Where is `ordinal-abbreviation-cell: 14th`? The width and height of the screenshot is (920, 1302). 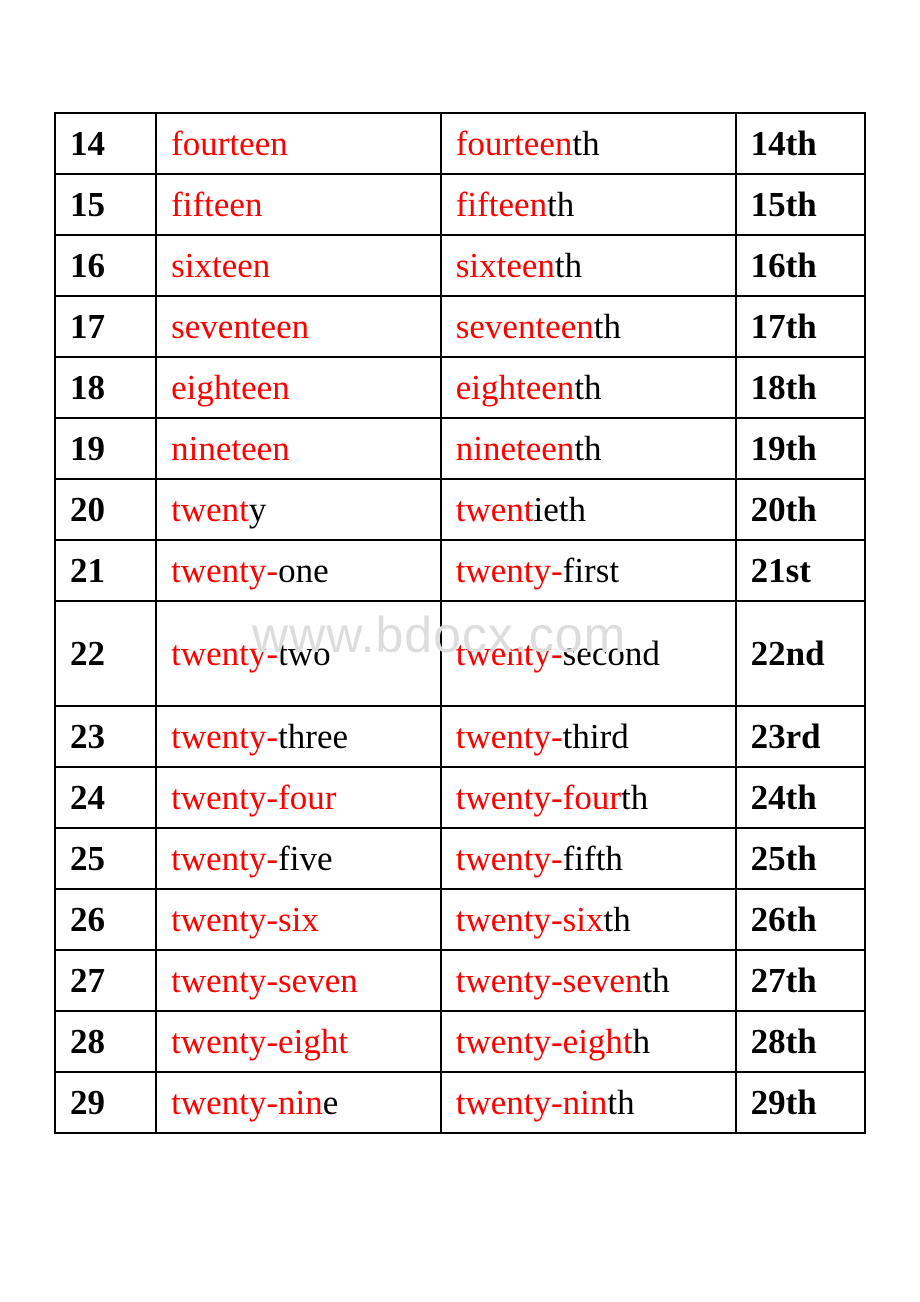 ordinal-abbreviation-cell: 14th is located at coordinates (800, 143).